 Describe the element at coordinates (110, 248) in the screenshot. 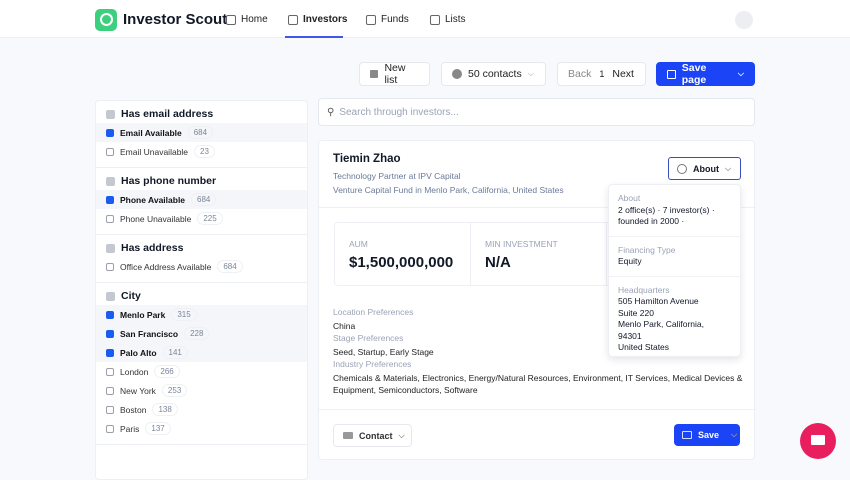

I see `building-icon` at that location.